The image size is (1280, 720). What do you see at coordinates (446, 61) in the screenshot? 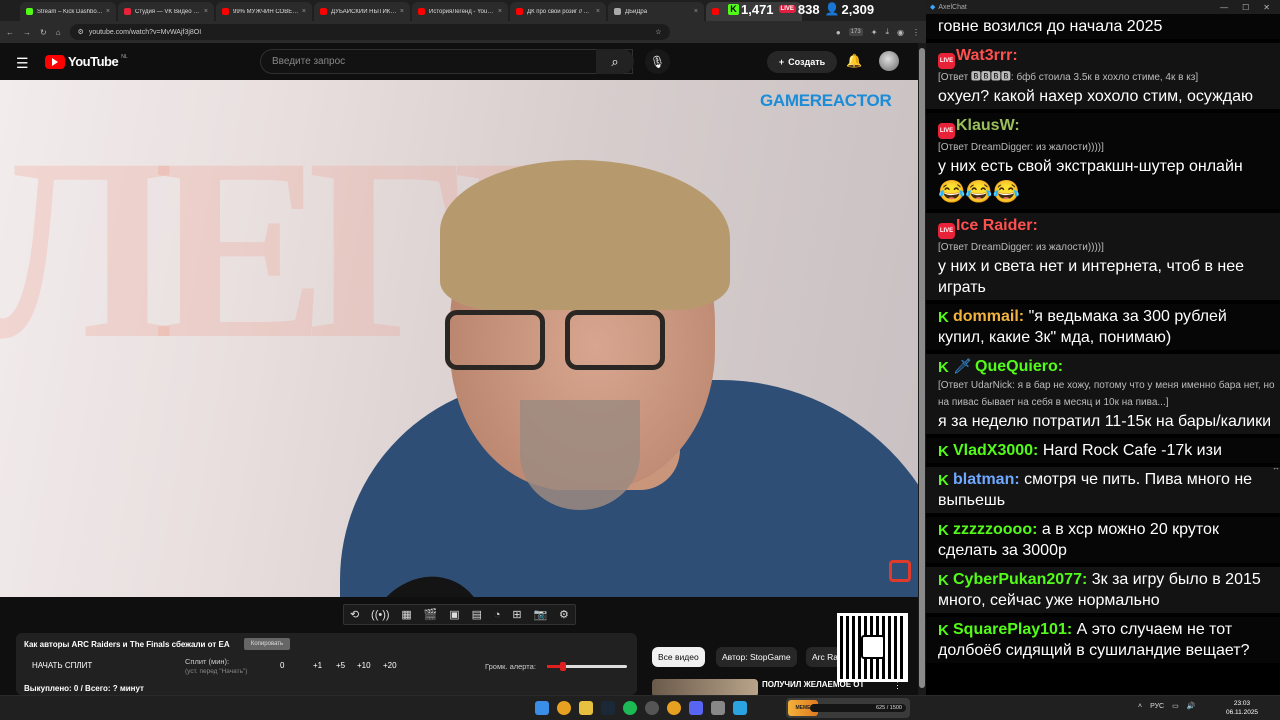
I see `search-input: Введите запрос` at bounding box center [446, 61].